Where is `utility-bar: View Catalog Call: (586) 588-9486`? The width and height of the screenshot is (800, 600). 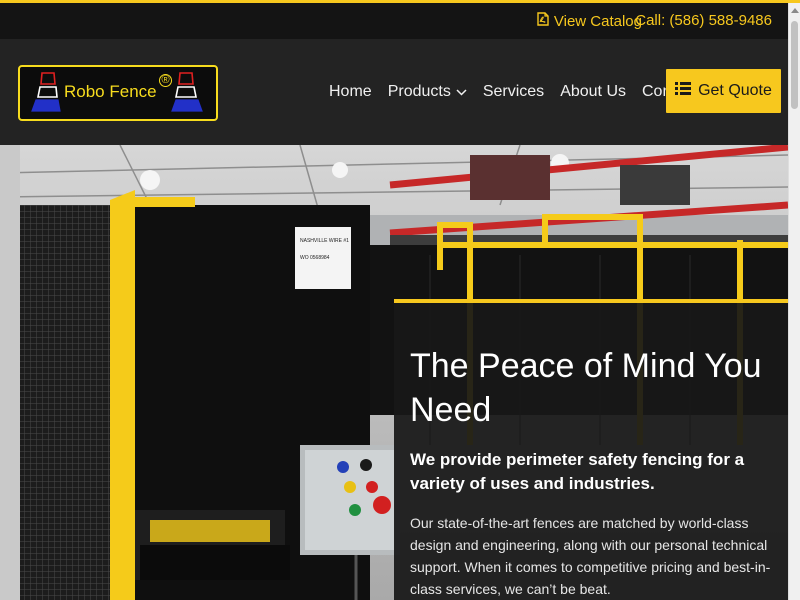
utility-bar: View Catalog Call: (586) 588-9486 is located at coordinates (394, 21).